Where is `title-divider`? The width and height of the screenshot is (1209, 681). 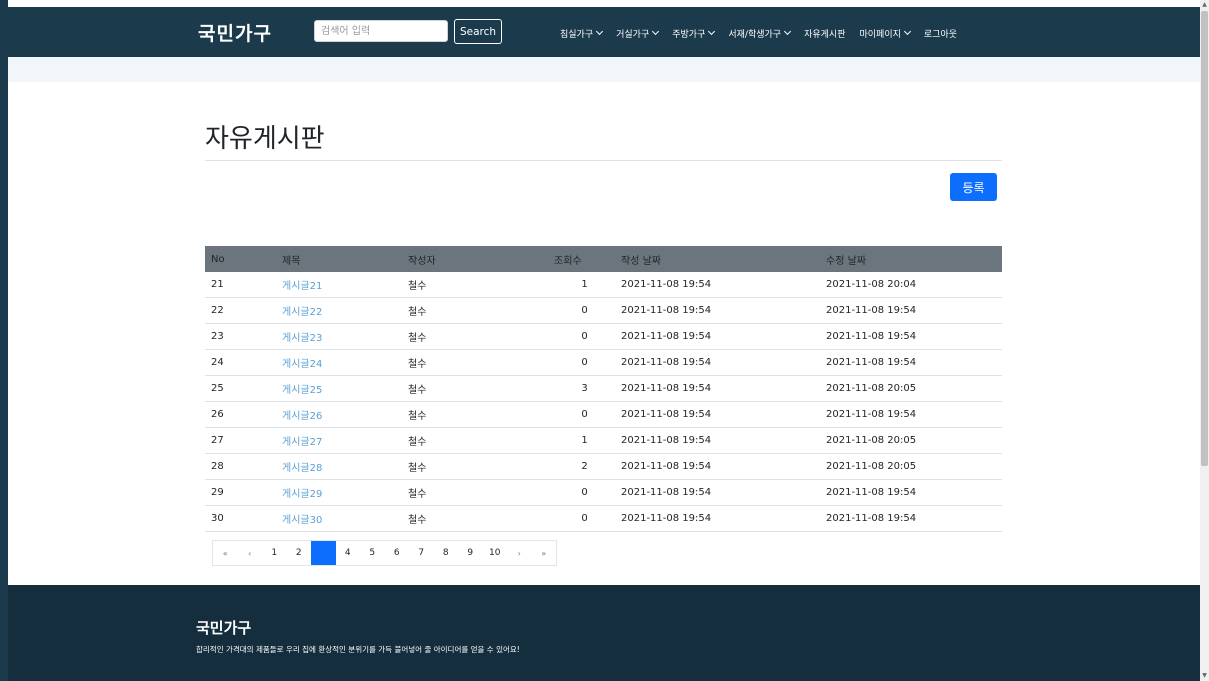
title-divider is located at coordinates (603, 160).